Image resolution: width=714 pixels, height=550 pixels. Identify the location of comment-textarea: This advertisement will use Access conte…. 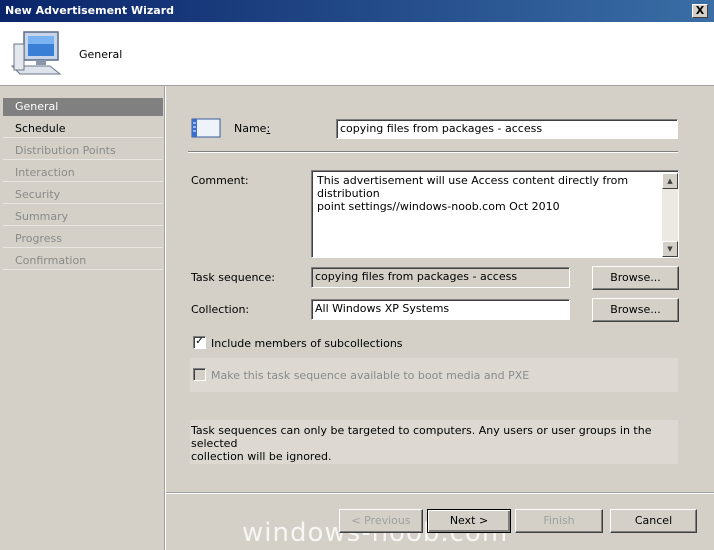
(495, 214).